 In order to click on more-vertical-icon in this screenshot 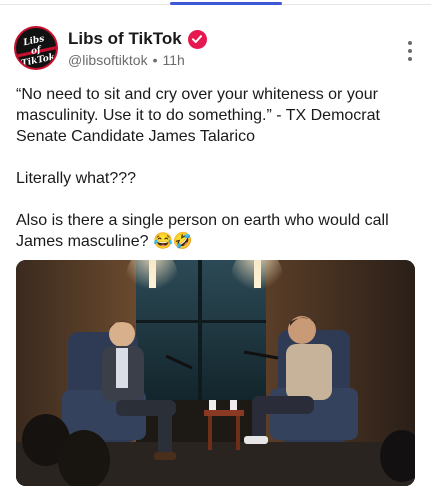, I will do `click(410, 51)`.